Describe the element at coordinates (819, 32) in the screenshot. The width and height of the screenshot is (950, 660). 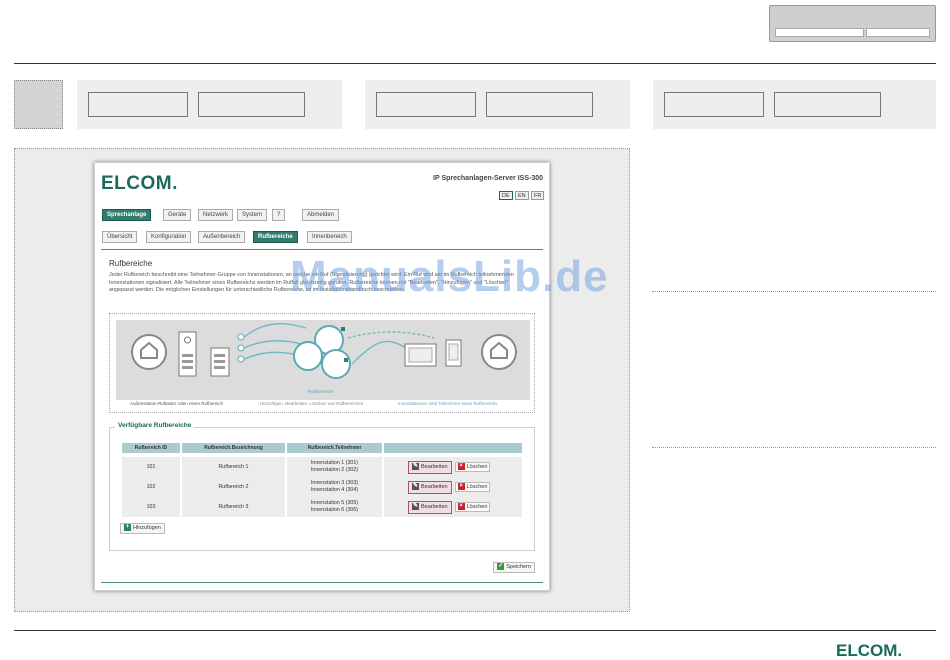
I see `header-cell-left` at that location.